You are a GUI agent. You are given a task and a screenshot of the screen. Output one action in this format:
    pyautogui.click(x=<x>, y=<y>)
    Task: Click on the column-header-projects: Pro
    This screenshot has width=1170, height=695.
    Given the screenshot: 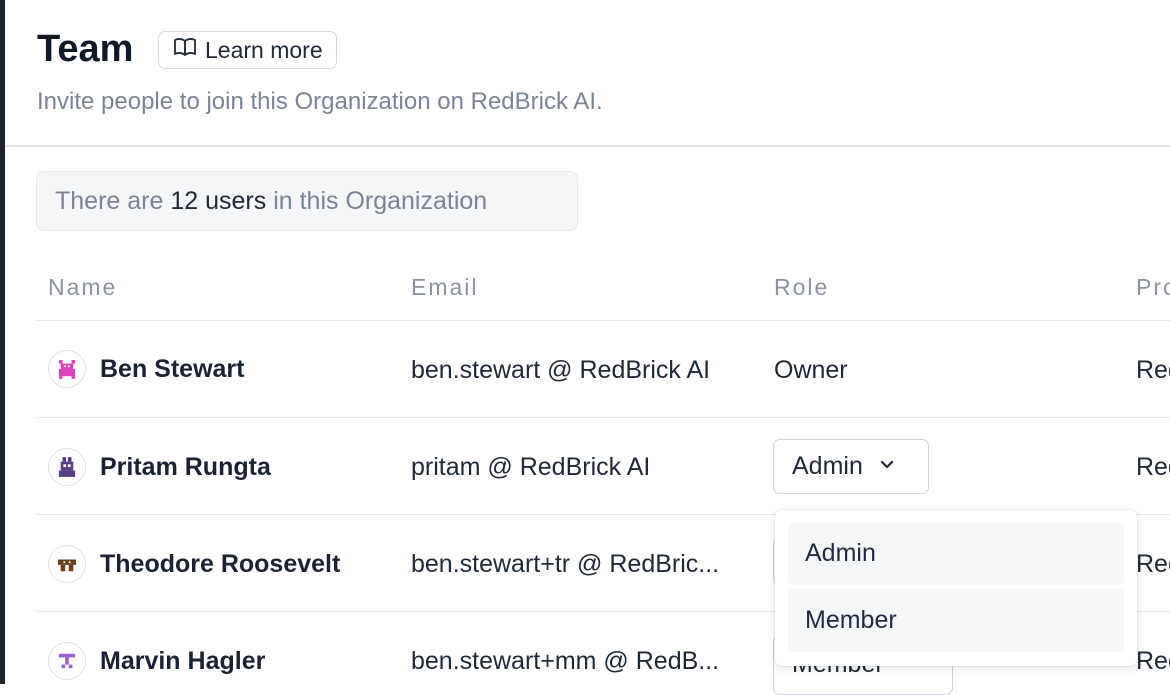 What is the action you would take?
    pyautogui.click(x=1153, y=287)
    